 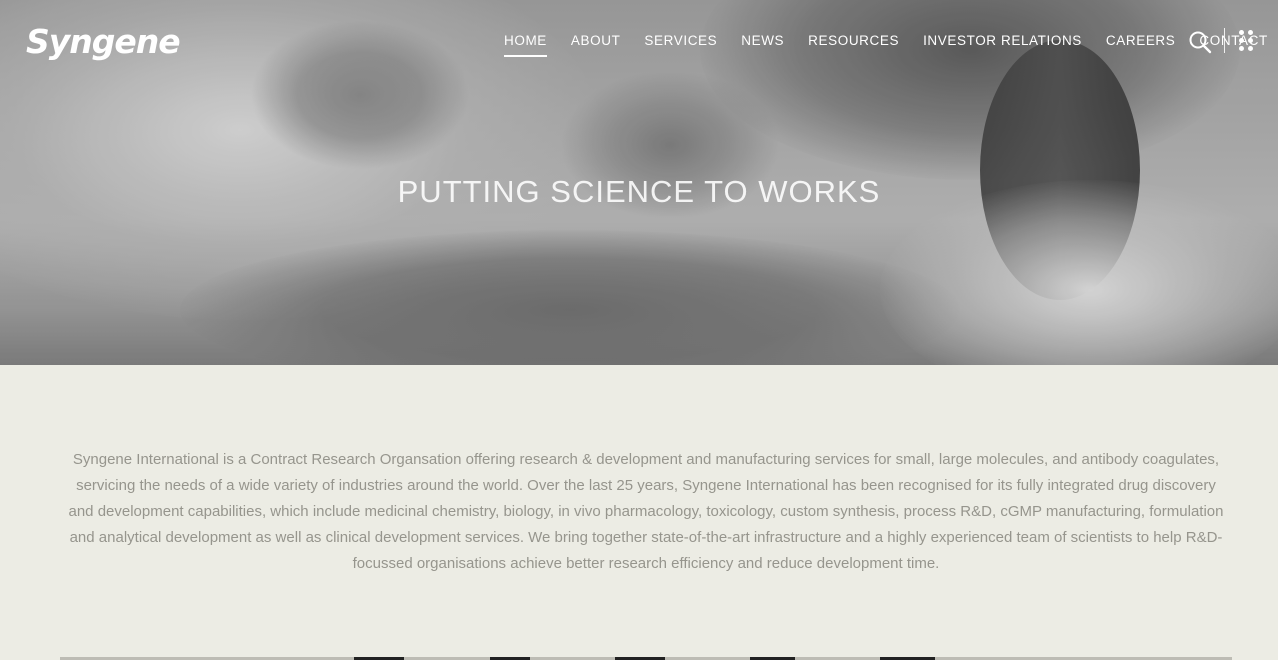 I want to click on nav-item-about: ABOUT, so click(x=596, y=44).